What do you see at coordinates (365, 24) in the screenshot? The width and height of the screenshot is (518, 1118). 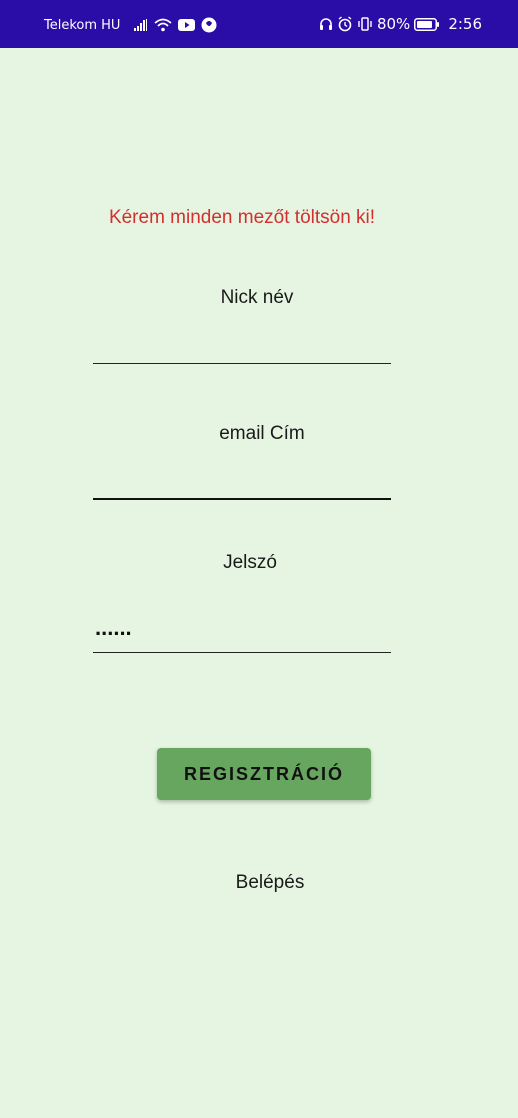 I see `vibrate-icon` at bounding box center [365, 24].